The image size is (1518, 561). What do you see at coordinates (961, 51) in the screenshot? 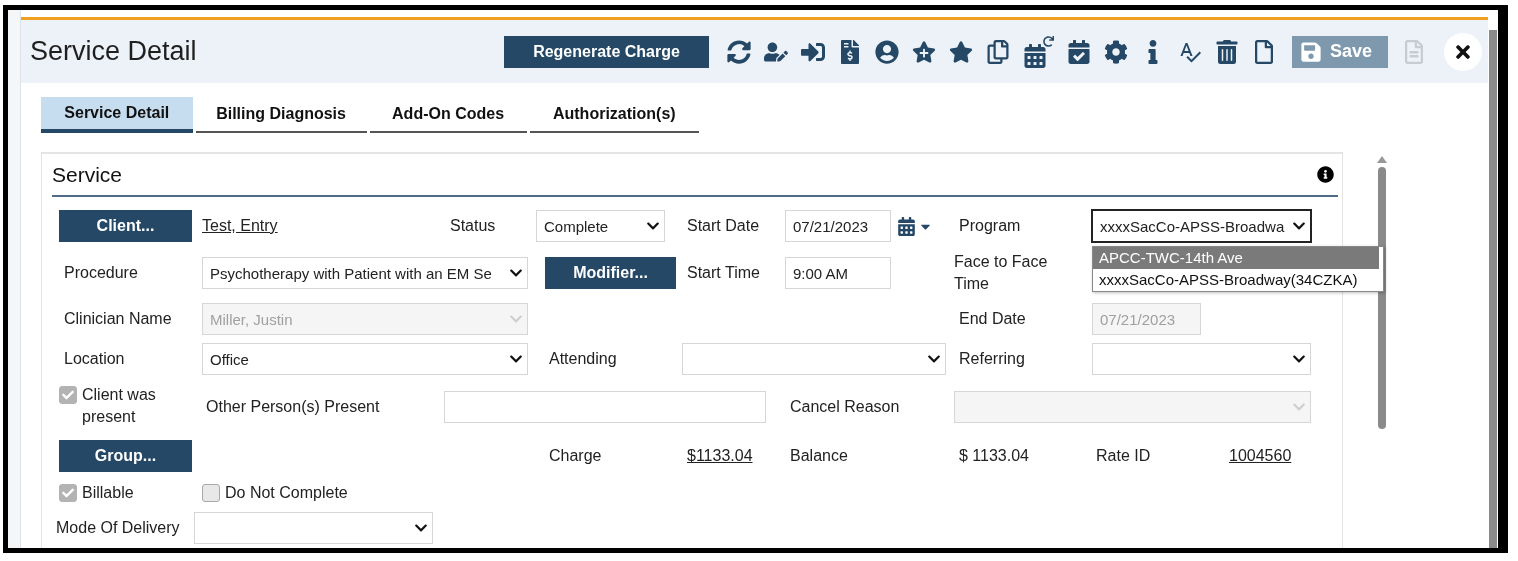
I see `star-icon` at bounding box center [961, 51].